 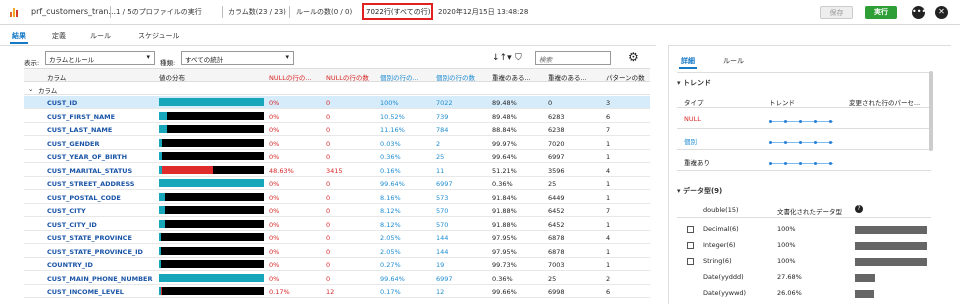 What do you see at coordinates (390, 197) in the screenshot?
I see `distinct-percent: 8.16%` at bounding box center [390, 197].